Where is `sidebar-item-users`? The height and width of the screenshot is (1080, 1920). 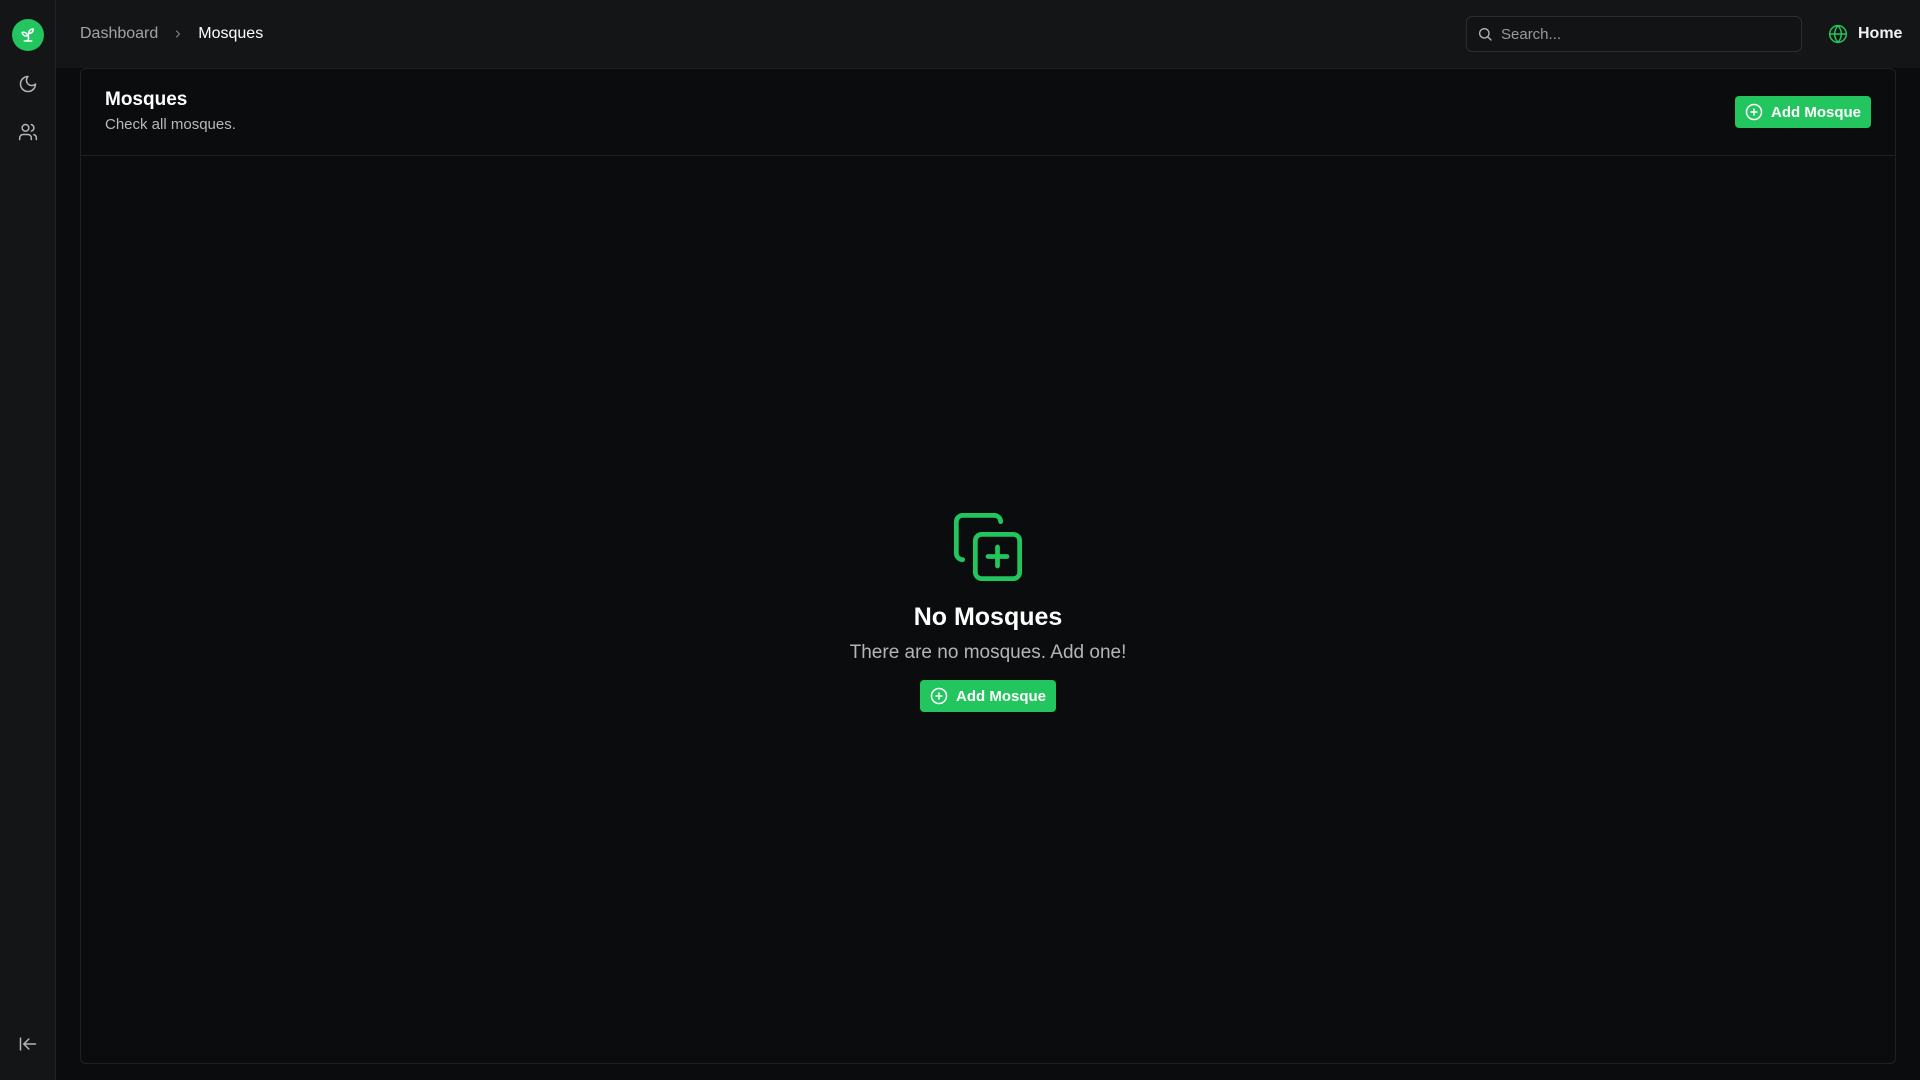
sidebar-item-users is located at coordinates (28, 132).